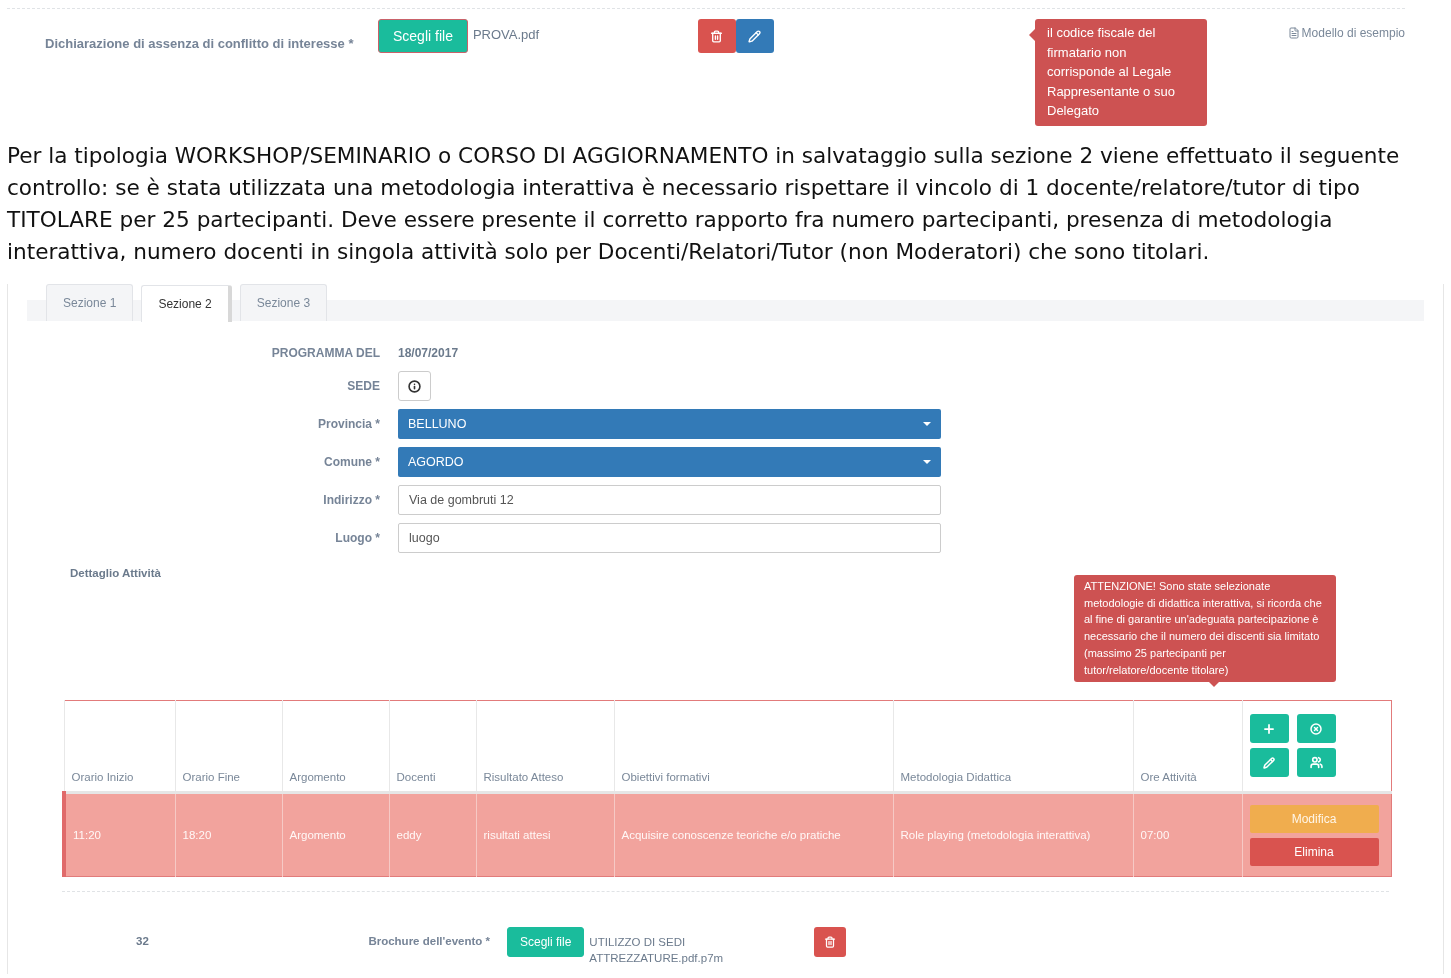 The height and width of the screenshot is (978, 1451). Describe the element at coordinates (545, 834) in the screenshot. I see `table-cell: risultati attesi` at that location.